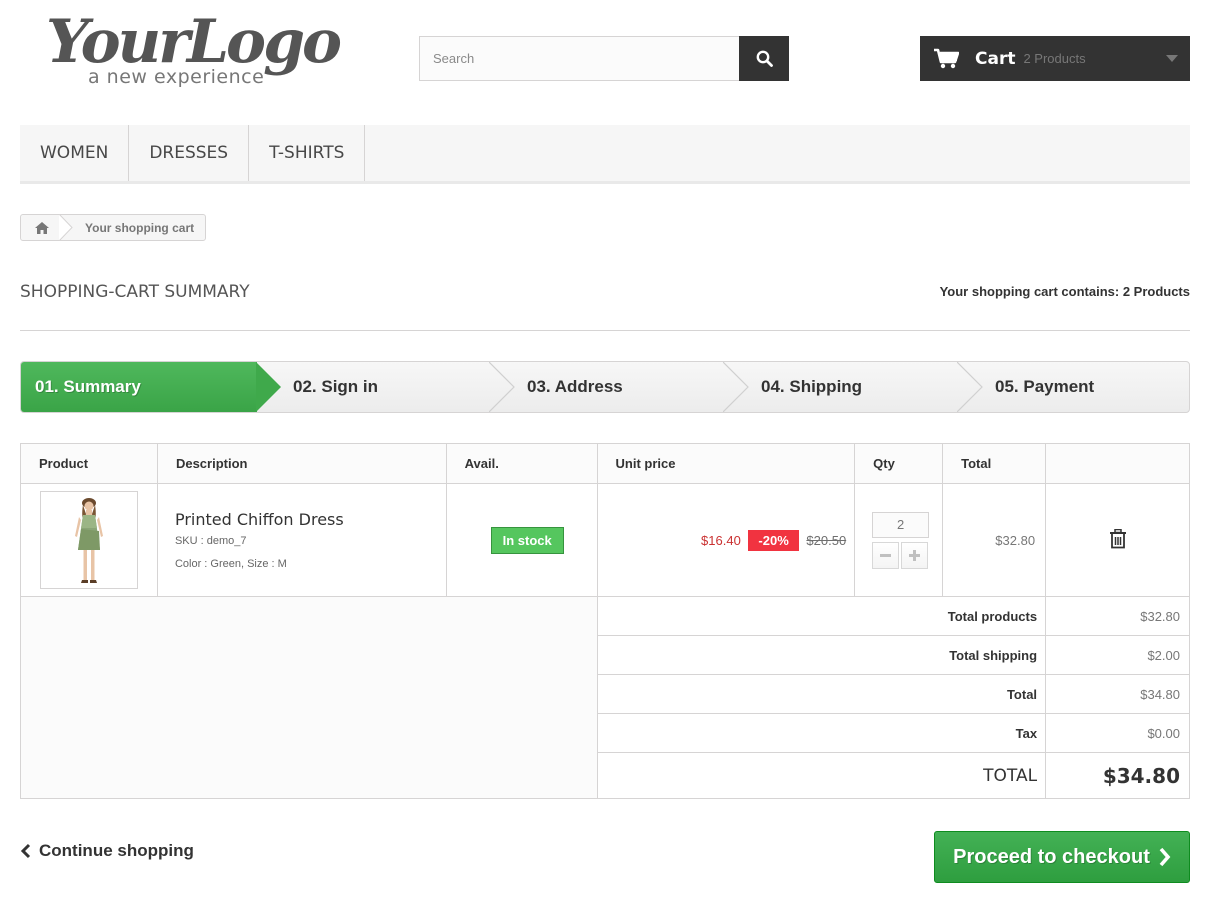 The height and width of the screenshot is (897, 1214). What do you see at coordinates (901, 524) in the screenshot?
I see `quantity-input` at bounding box center [901, 524].